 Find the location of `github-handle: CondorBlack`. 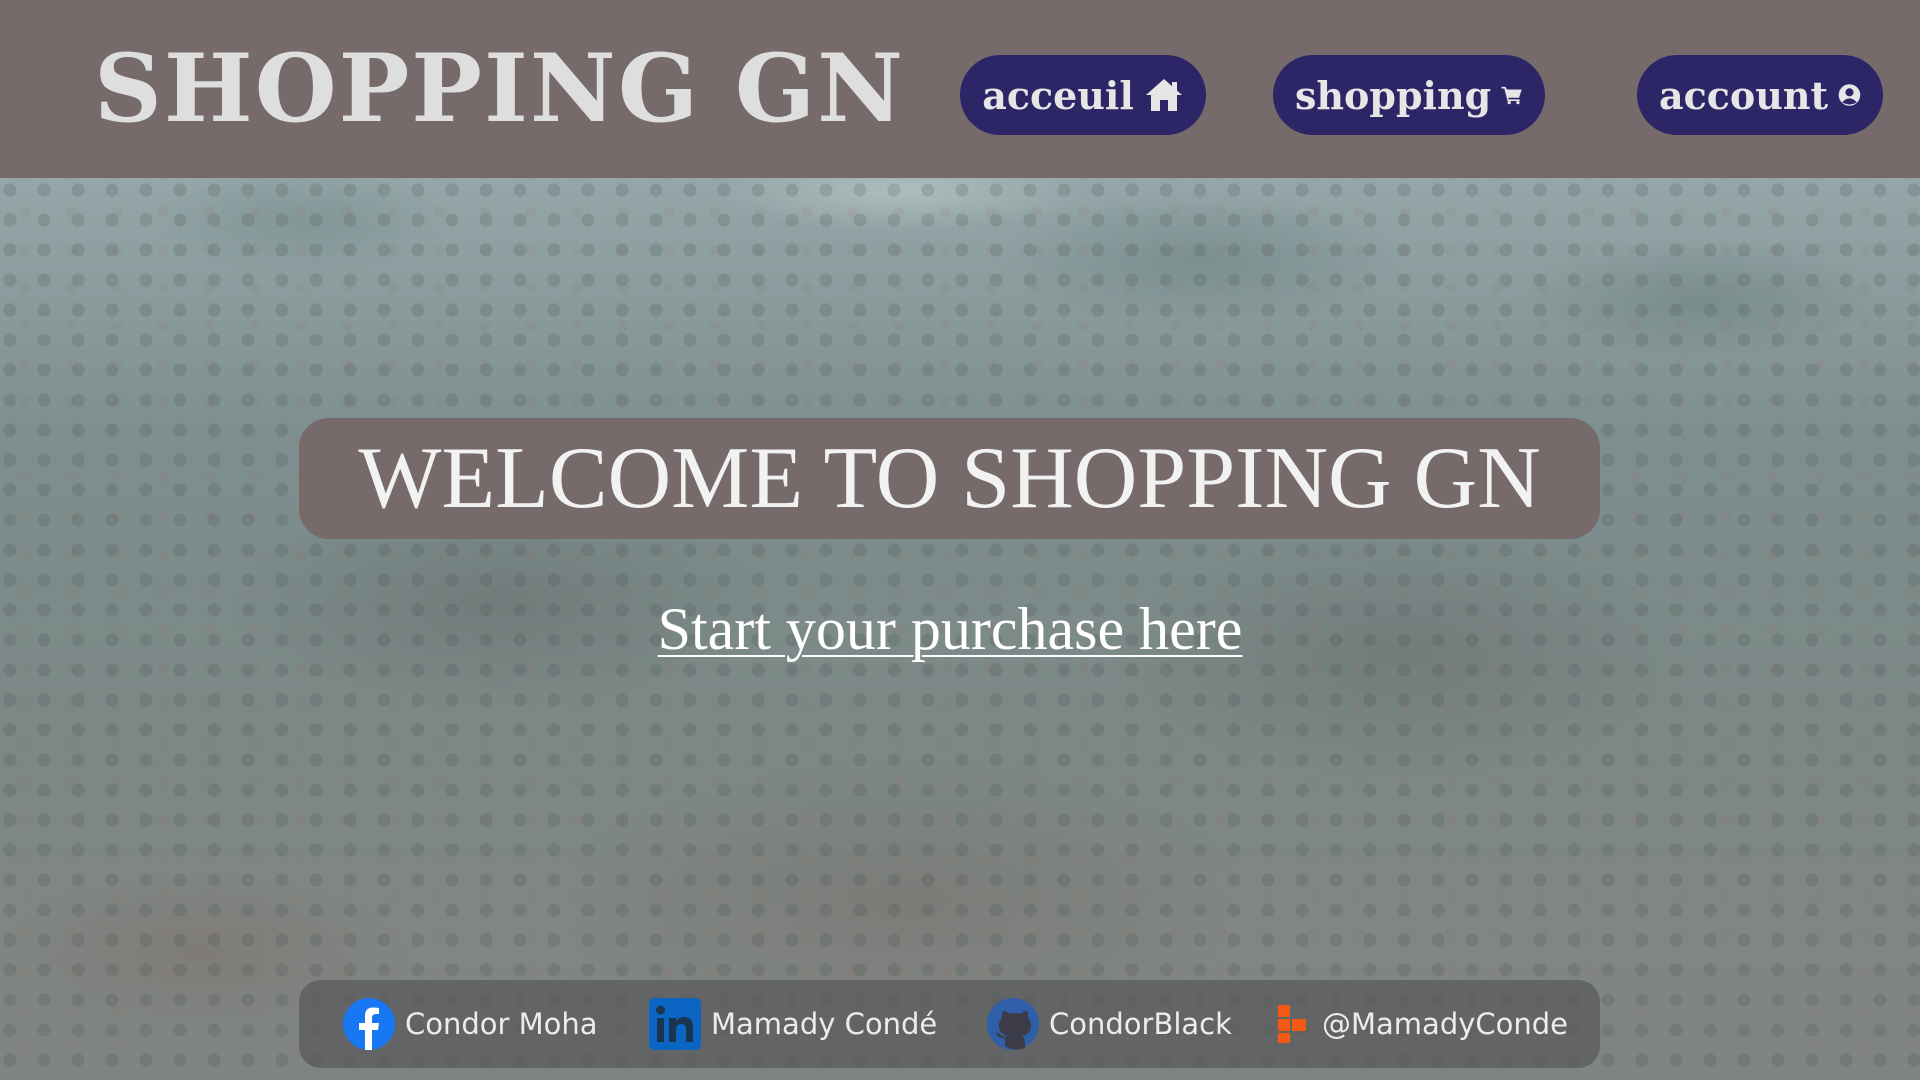

github-handle: CondorBlack is located at coordinates (1140, 1024).